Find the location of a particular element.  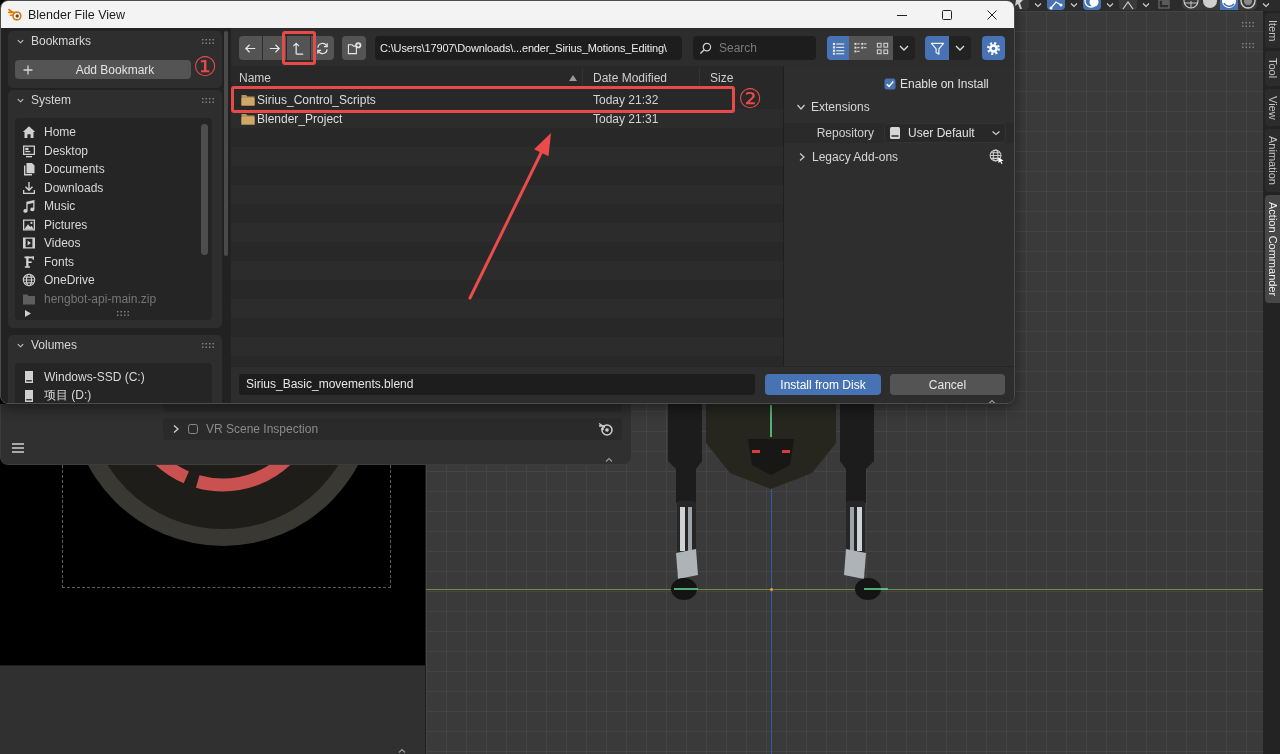

forward-button is located at coordinates (274, 48).